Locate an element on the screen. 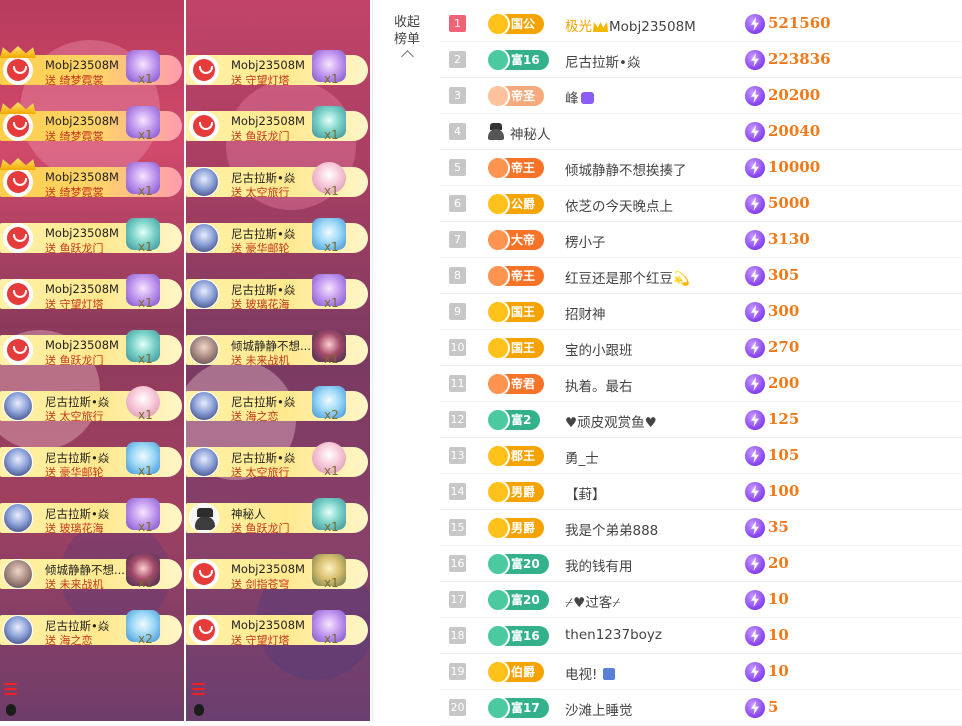  leaderboard-row: 4 神秘人 20040 is located at coordinates (701, 132).